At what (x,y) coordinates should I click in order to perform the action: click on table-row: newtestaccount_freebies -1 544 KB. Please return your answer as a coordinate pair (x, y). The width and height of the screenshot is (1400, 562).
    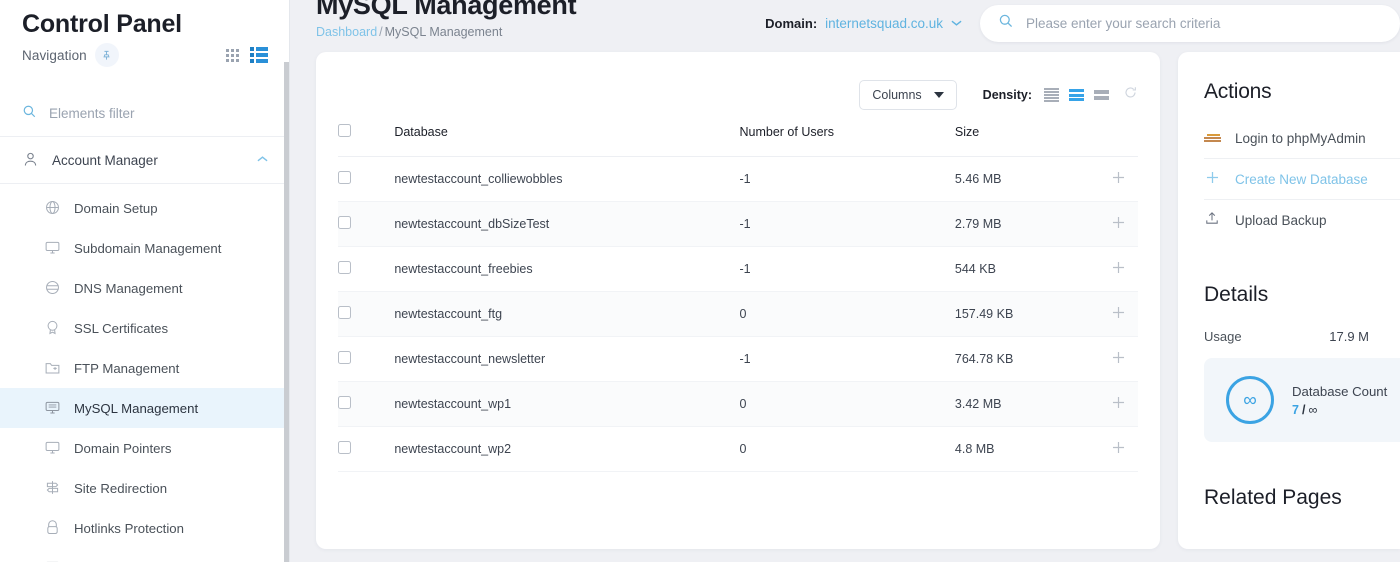
    Looking at the image, I should click on (738, 269).